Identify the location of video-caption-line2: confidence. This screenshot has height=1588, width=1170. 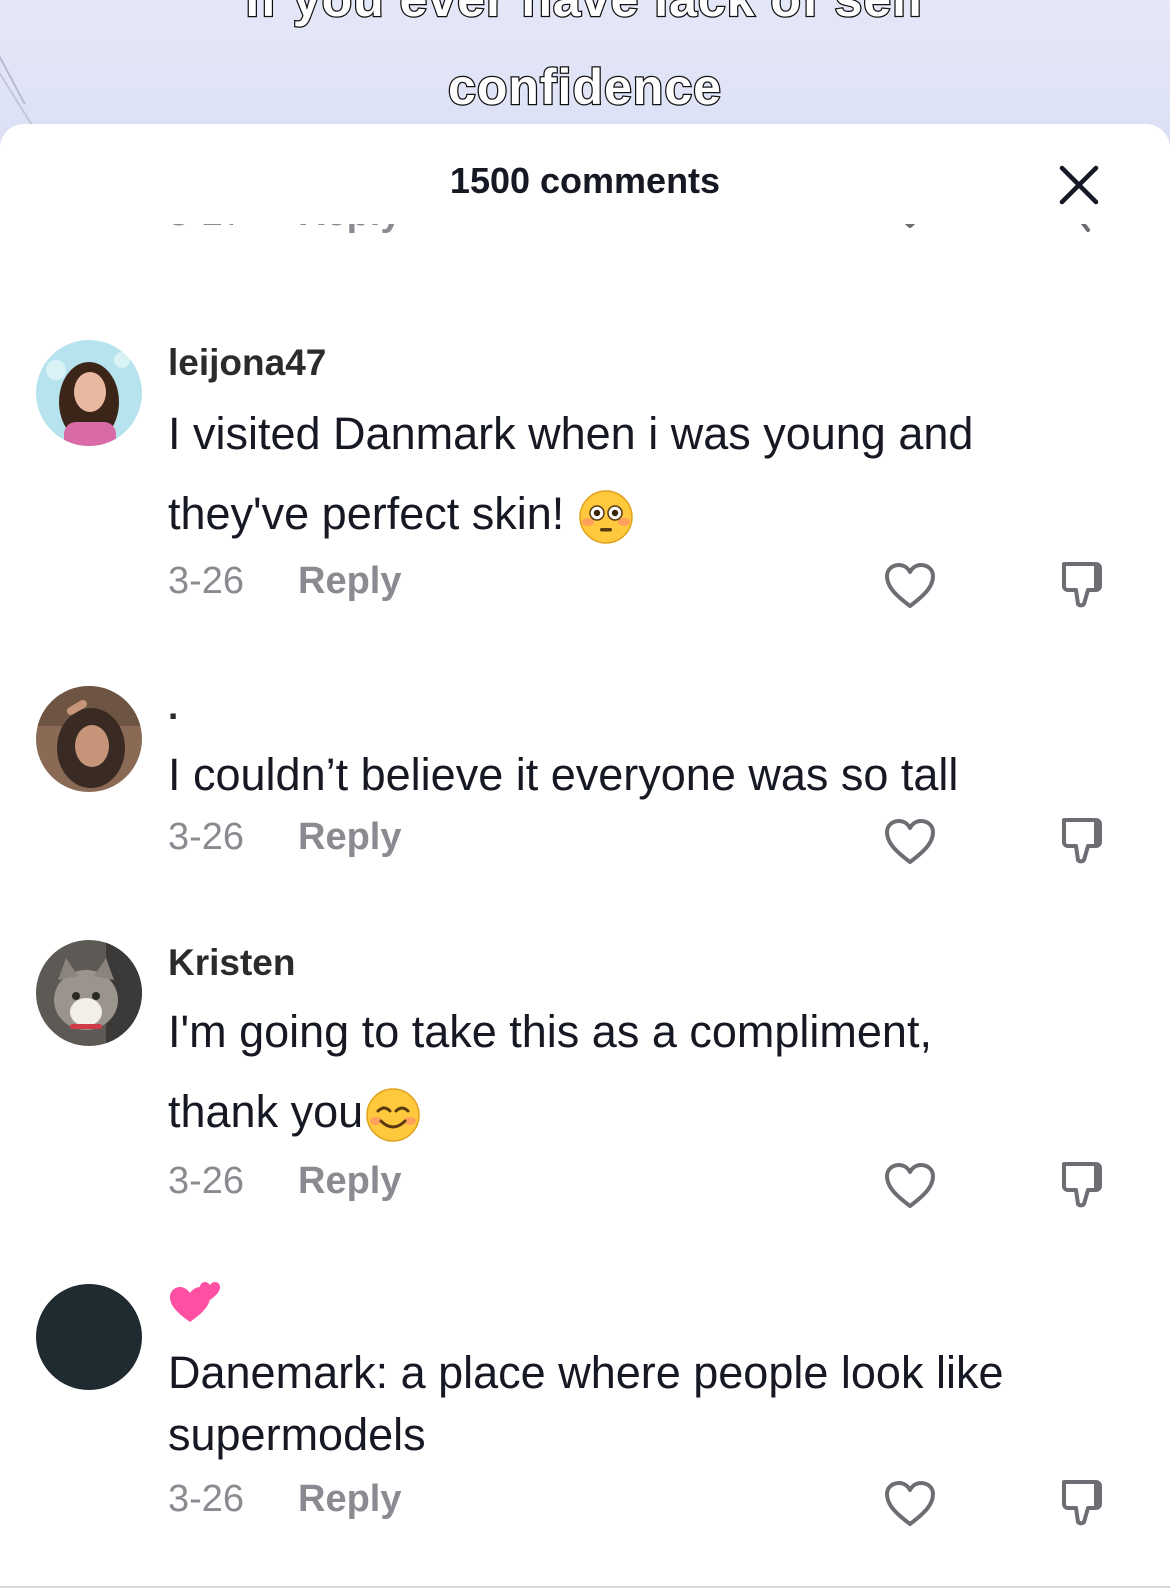
(584, 87).